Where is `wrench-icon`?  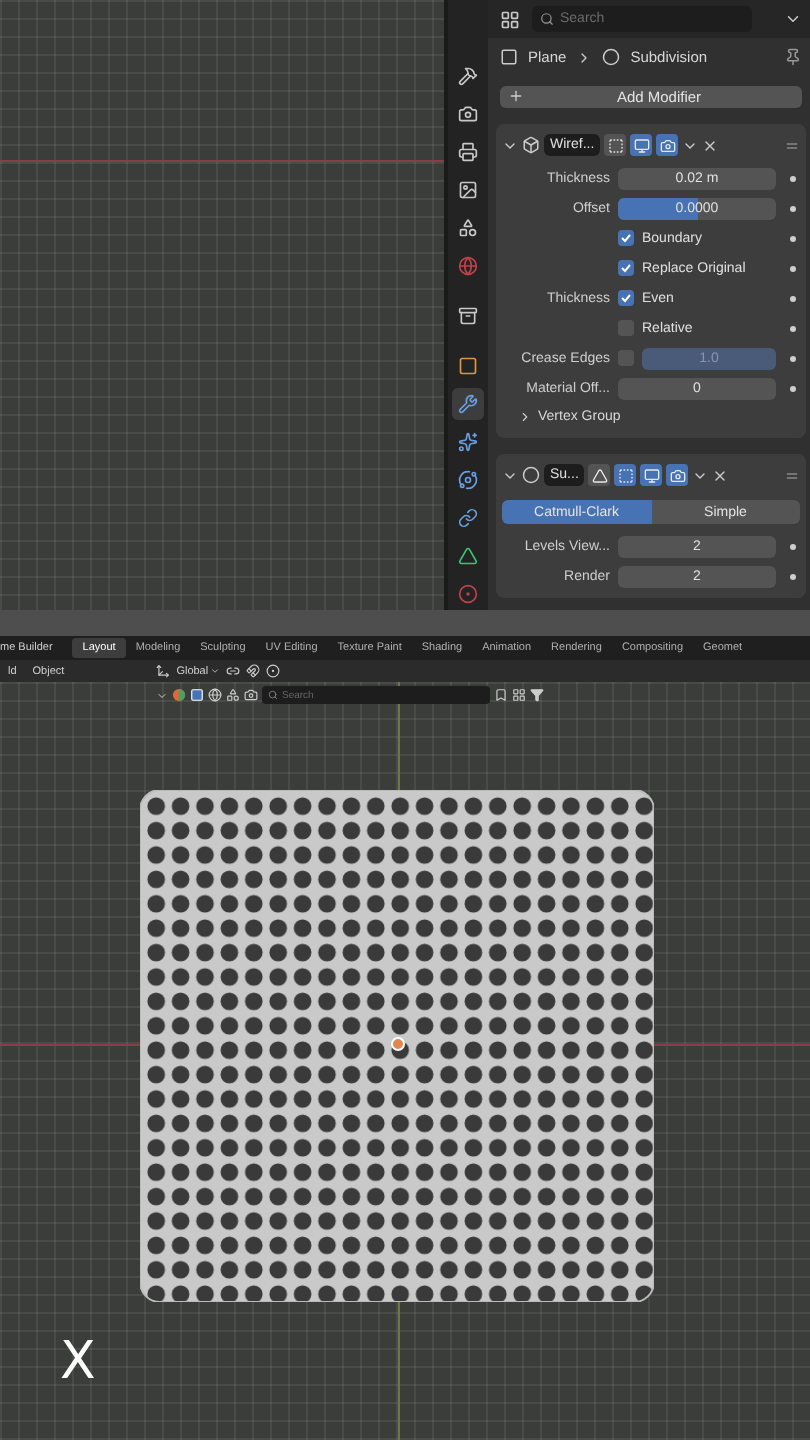 wrench-icon is located at coordinates (468, 404).